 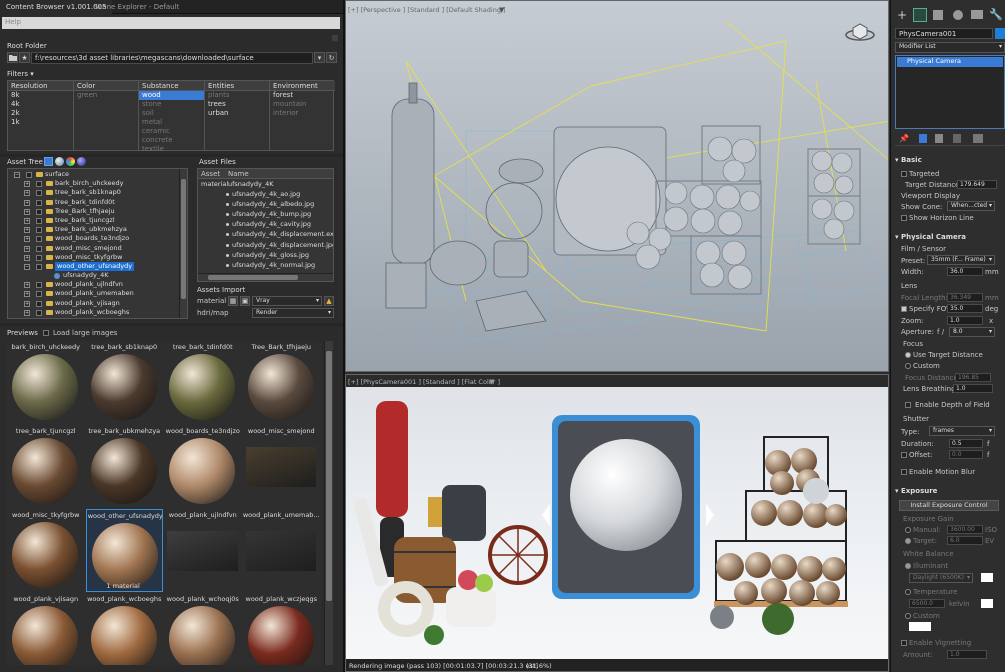 What do you see at coordinates (97, 192) in the screenshot?
I see `tree-item: + tree_bark_sb1knap0` at bounding box center [97, 192].